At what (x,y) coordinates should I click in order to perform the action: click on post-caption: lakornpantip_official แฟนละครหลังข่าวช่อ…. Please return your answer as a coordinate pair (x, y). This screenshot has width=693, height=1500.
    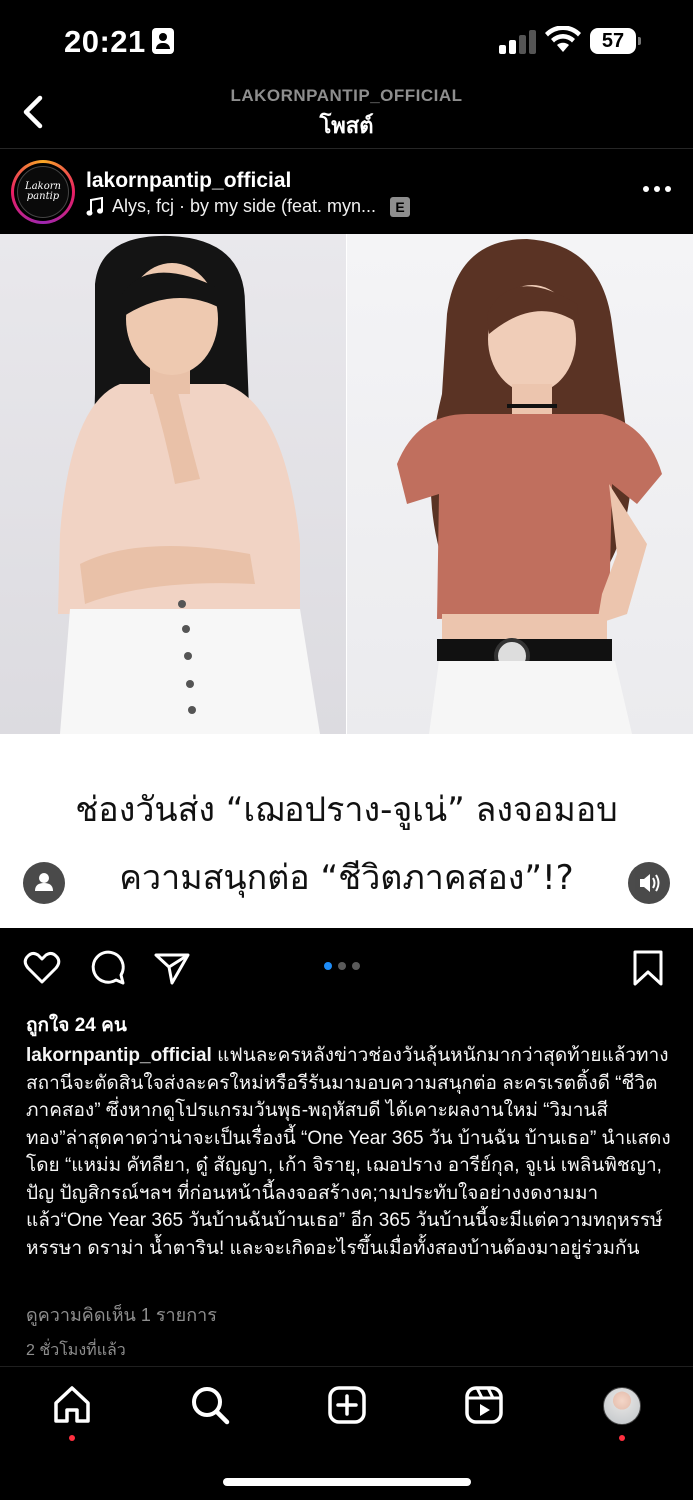
    Looking at the image, I should click on (348, 1152).